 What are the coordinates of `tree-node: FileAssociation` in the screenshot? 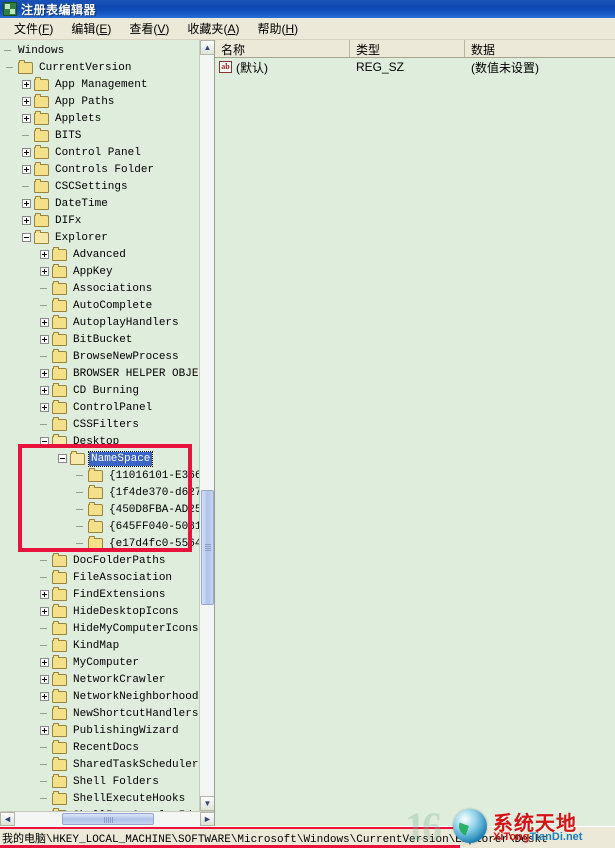 It's located at (100, 577).